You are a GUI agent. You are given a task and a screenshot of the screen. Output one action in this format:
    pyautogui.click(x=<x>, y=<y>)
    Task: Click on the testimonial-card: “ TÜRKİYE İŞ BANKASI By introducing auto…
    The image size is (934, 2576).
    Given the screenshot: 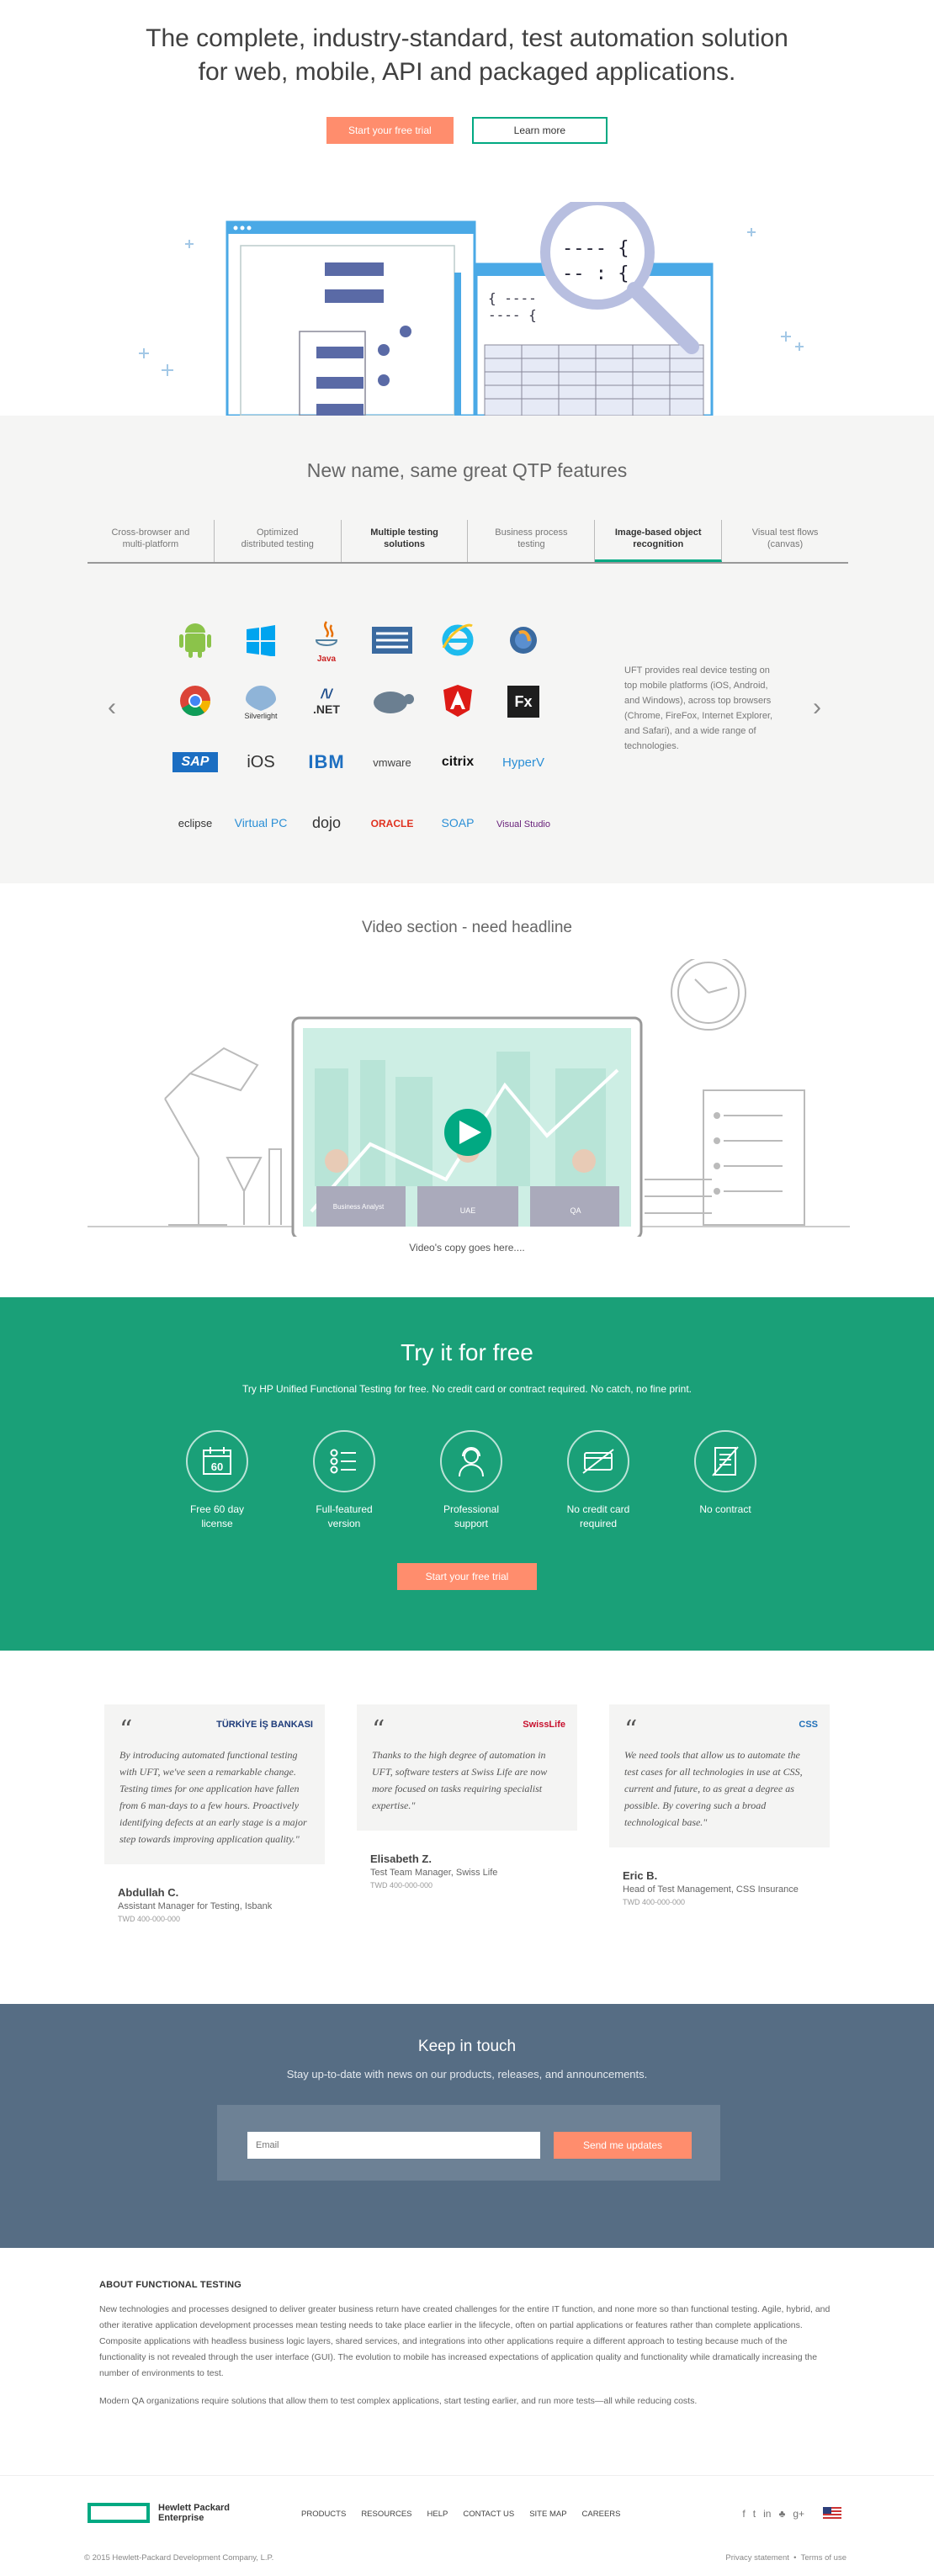 What is the action you would take?
    pyautogui.click(x=214, y=1813)
    